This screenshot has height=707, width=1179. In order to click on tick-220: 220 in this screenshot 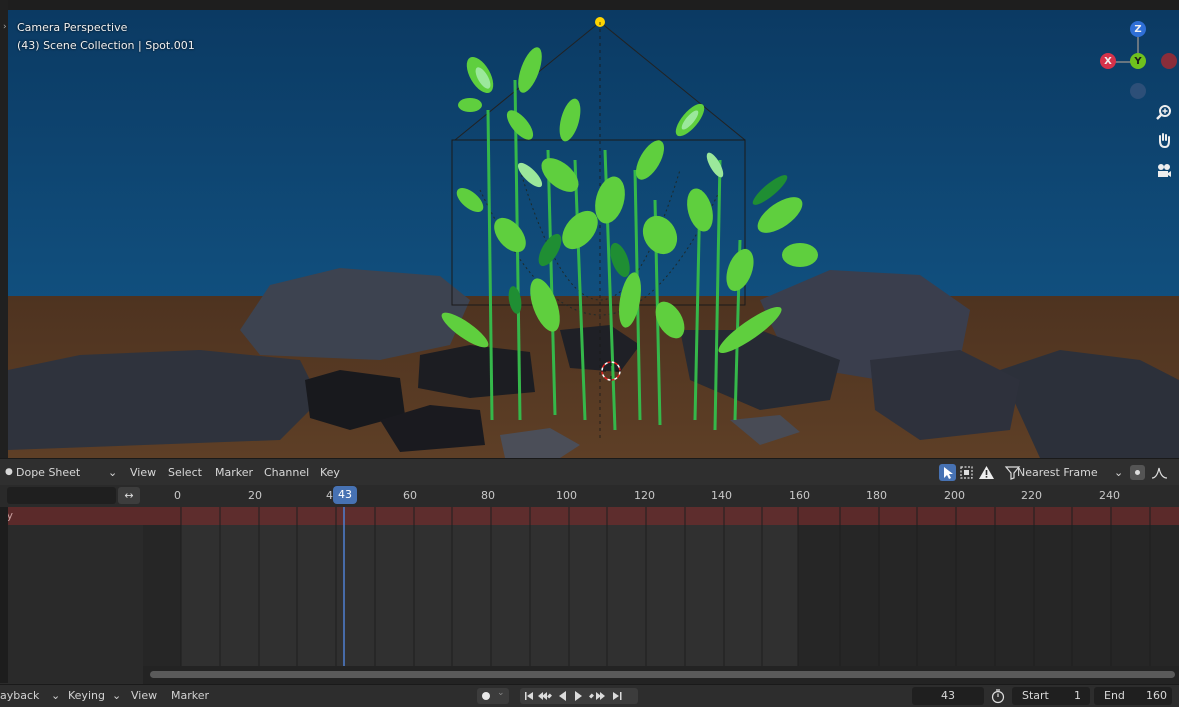, I will do `click(1031, 495)`.